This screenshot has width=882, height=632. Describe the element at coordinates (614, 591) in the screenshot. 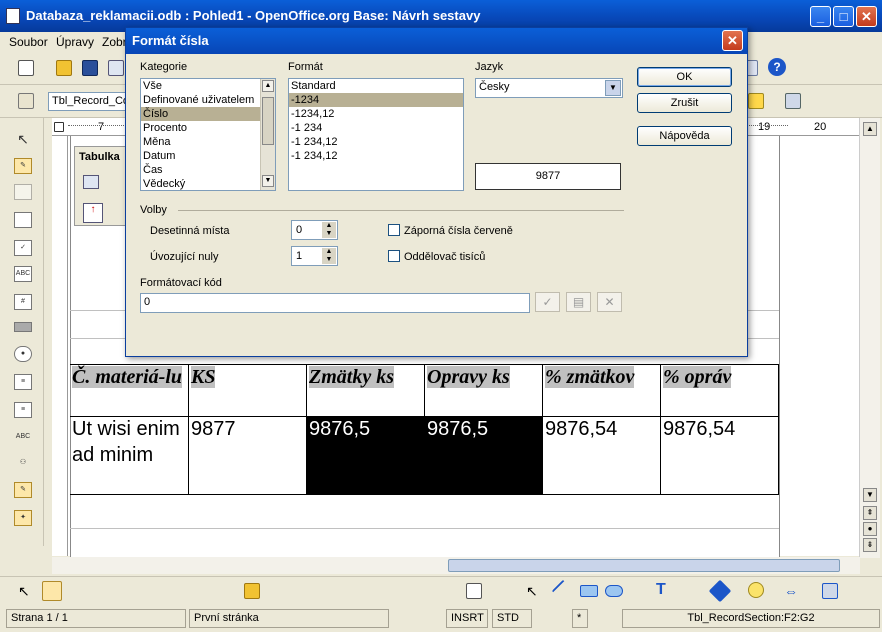

I see `ellipse-icon` at that location.